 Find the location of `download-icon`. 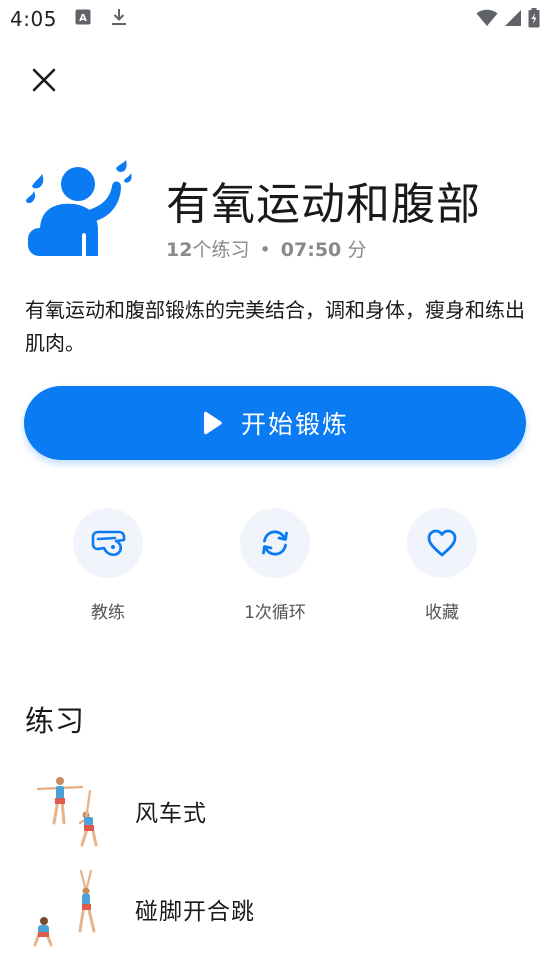

download-icon is located at coordinates (119, 19).